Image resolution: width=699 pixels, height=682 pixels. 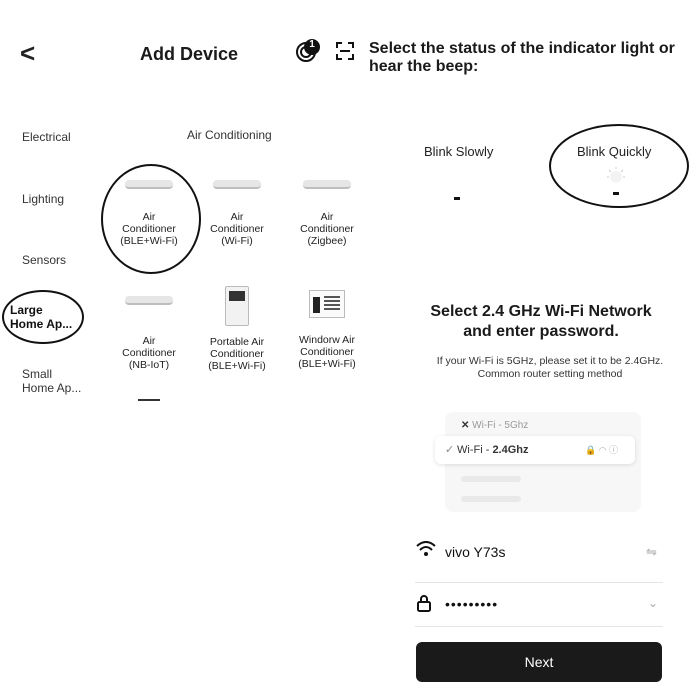 What do you see at coordinates (308, 51) in the screenshot?
I see `notification-button: 1` at bounding box center [308, 51].